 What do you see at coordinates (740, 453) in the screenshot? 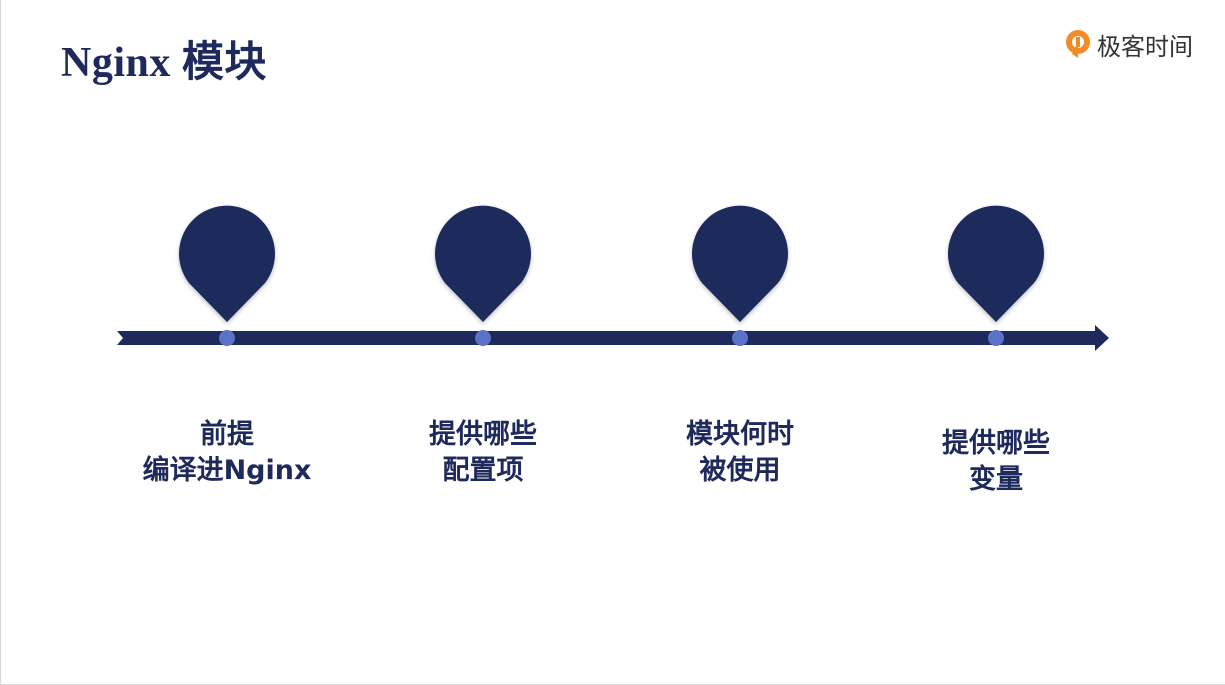
I see `milestone-label-3: 模块何时 被使用` at bounding box center [740, 453].